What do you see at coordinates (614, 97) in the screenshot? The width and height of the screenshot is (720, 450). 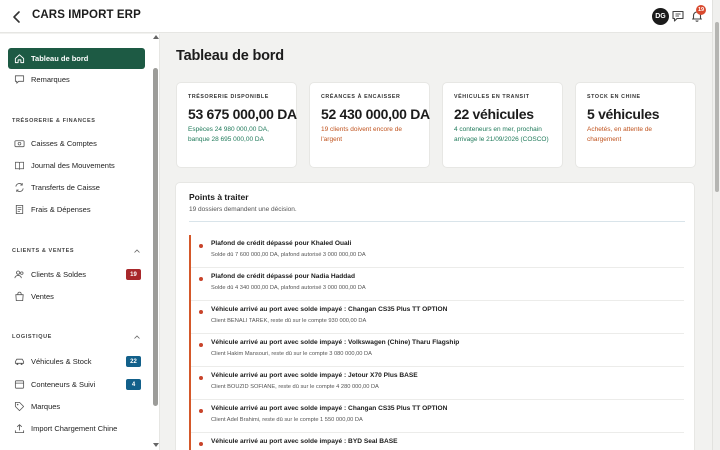 I see `kpi-label: STOCK EN CHINE` at bounding box center [614, 97].